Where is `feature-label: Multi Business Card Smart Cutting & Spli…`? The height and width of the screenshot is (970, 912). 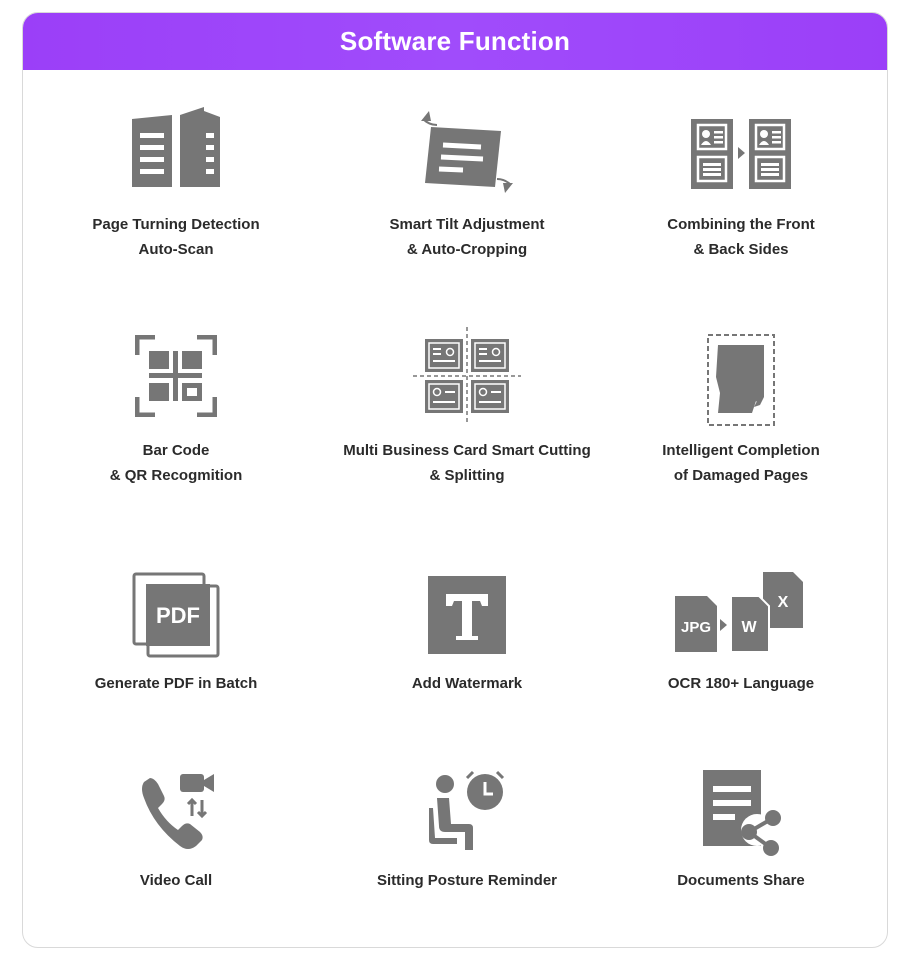 feature-label: Multi Business Card Smart Cutting & Spli… is located at coordinates (467, 463).